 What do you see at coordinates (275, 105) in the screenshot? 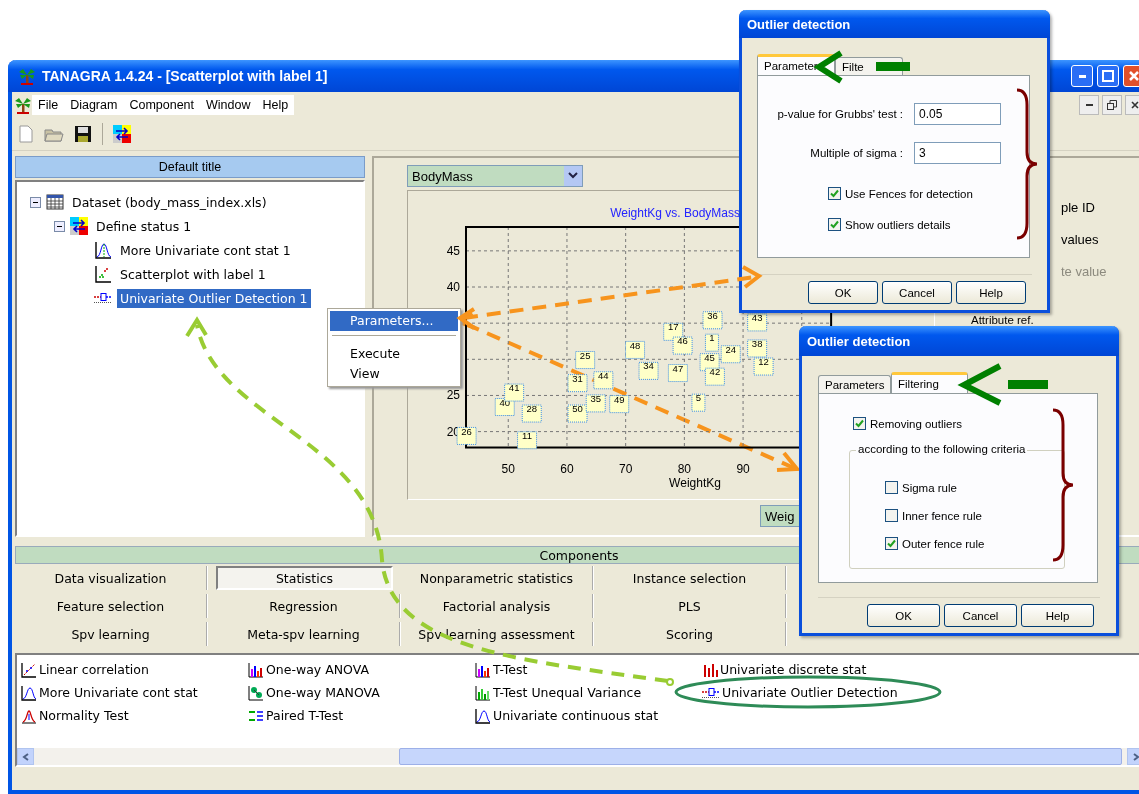
I see `menu-item: Help` at bounding box center [275, 105].